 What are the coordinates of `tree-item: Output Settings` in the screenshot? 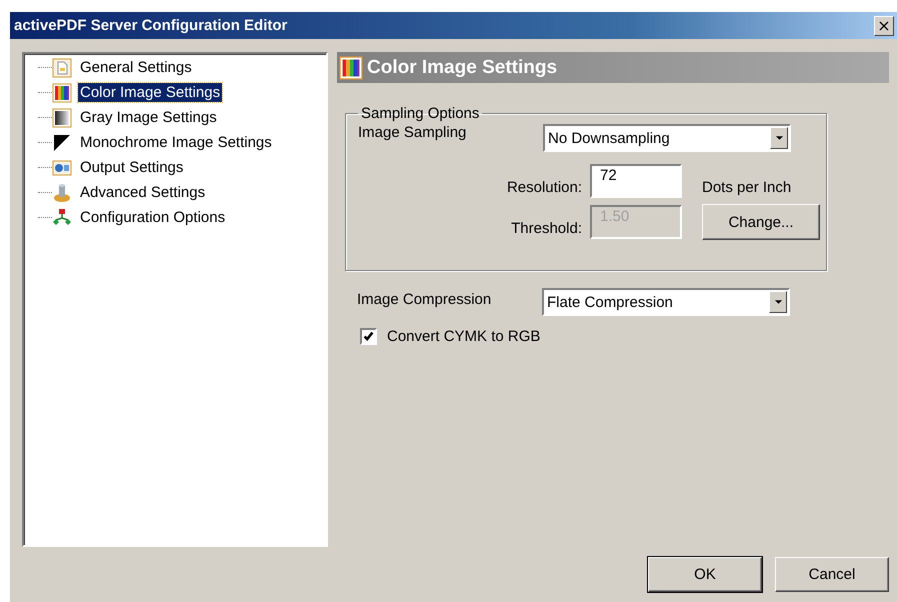 It's located at (132, 167).